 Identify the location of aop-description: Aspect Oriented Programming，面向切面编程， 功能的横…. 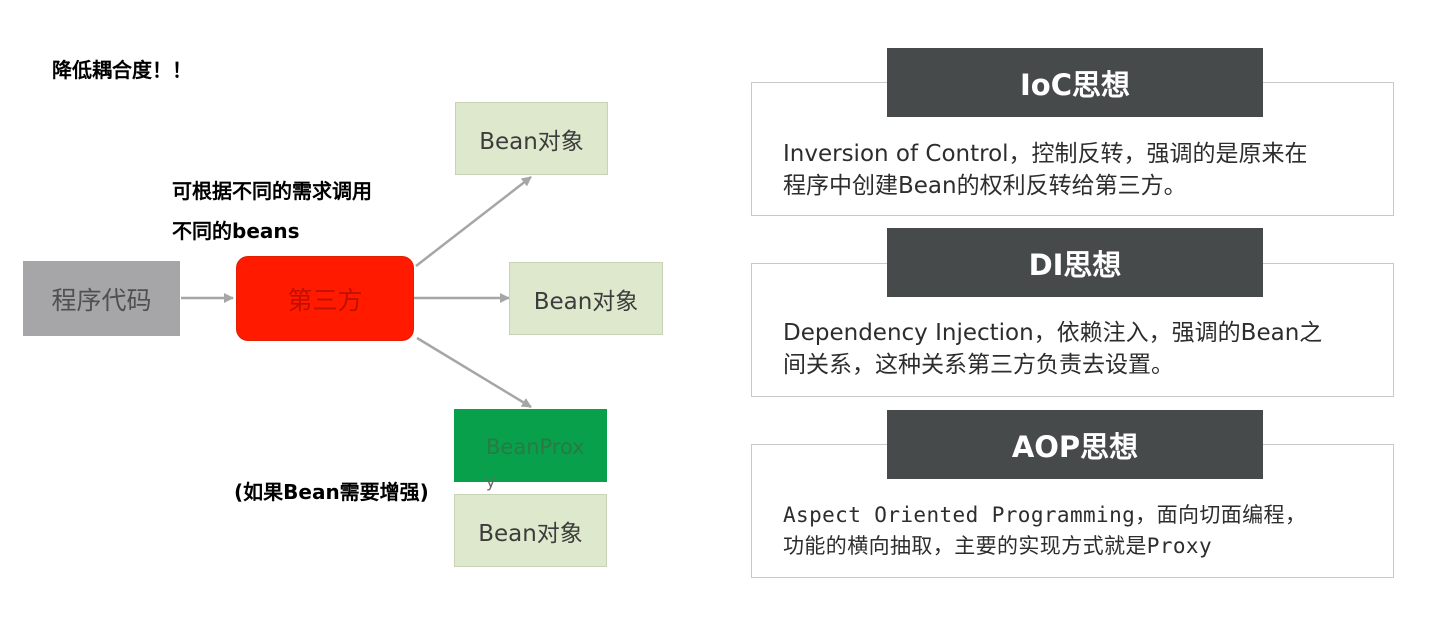
(1044, 531).